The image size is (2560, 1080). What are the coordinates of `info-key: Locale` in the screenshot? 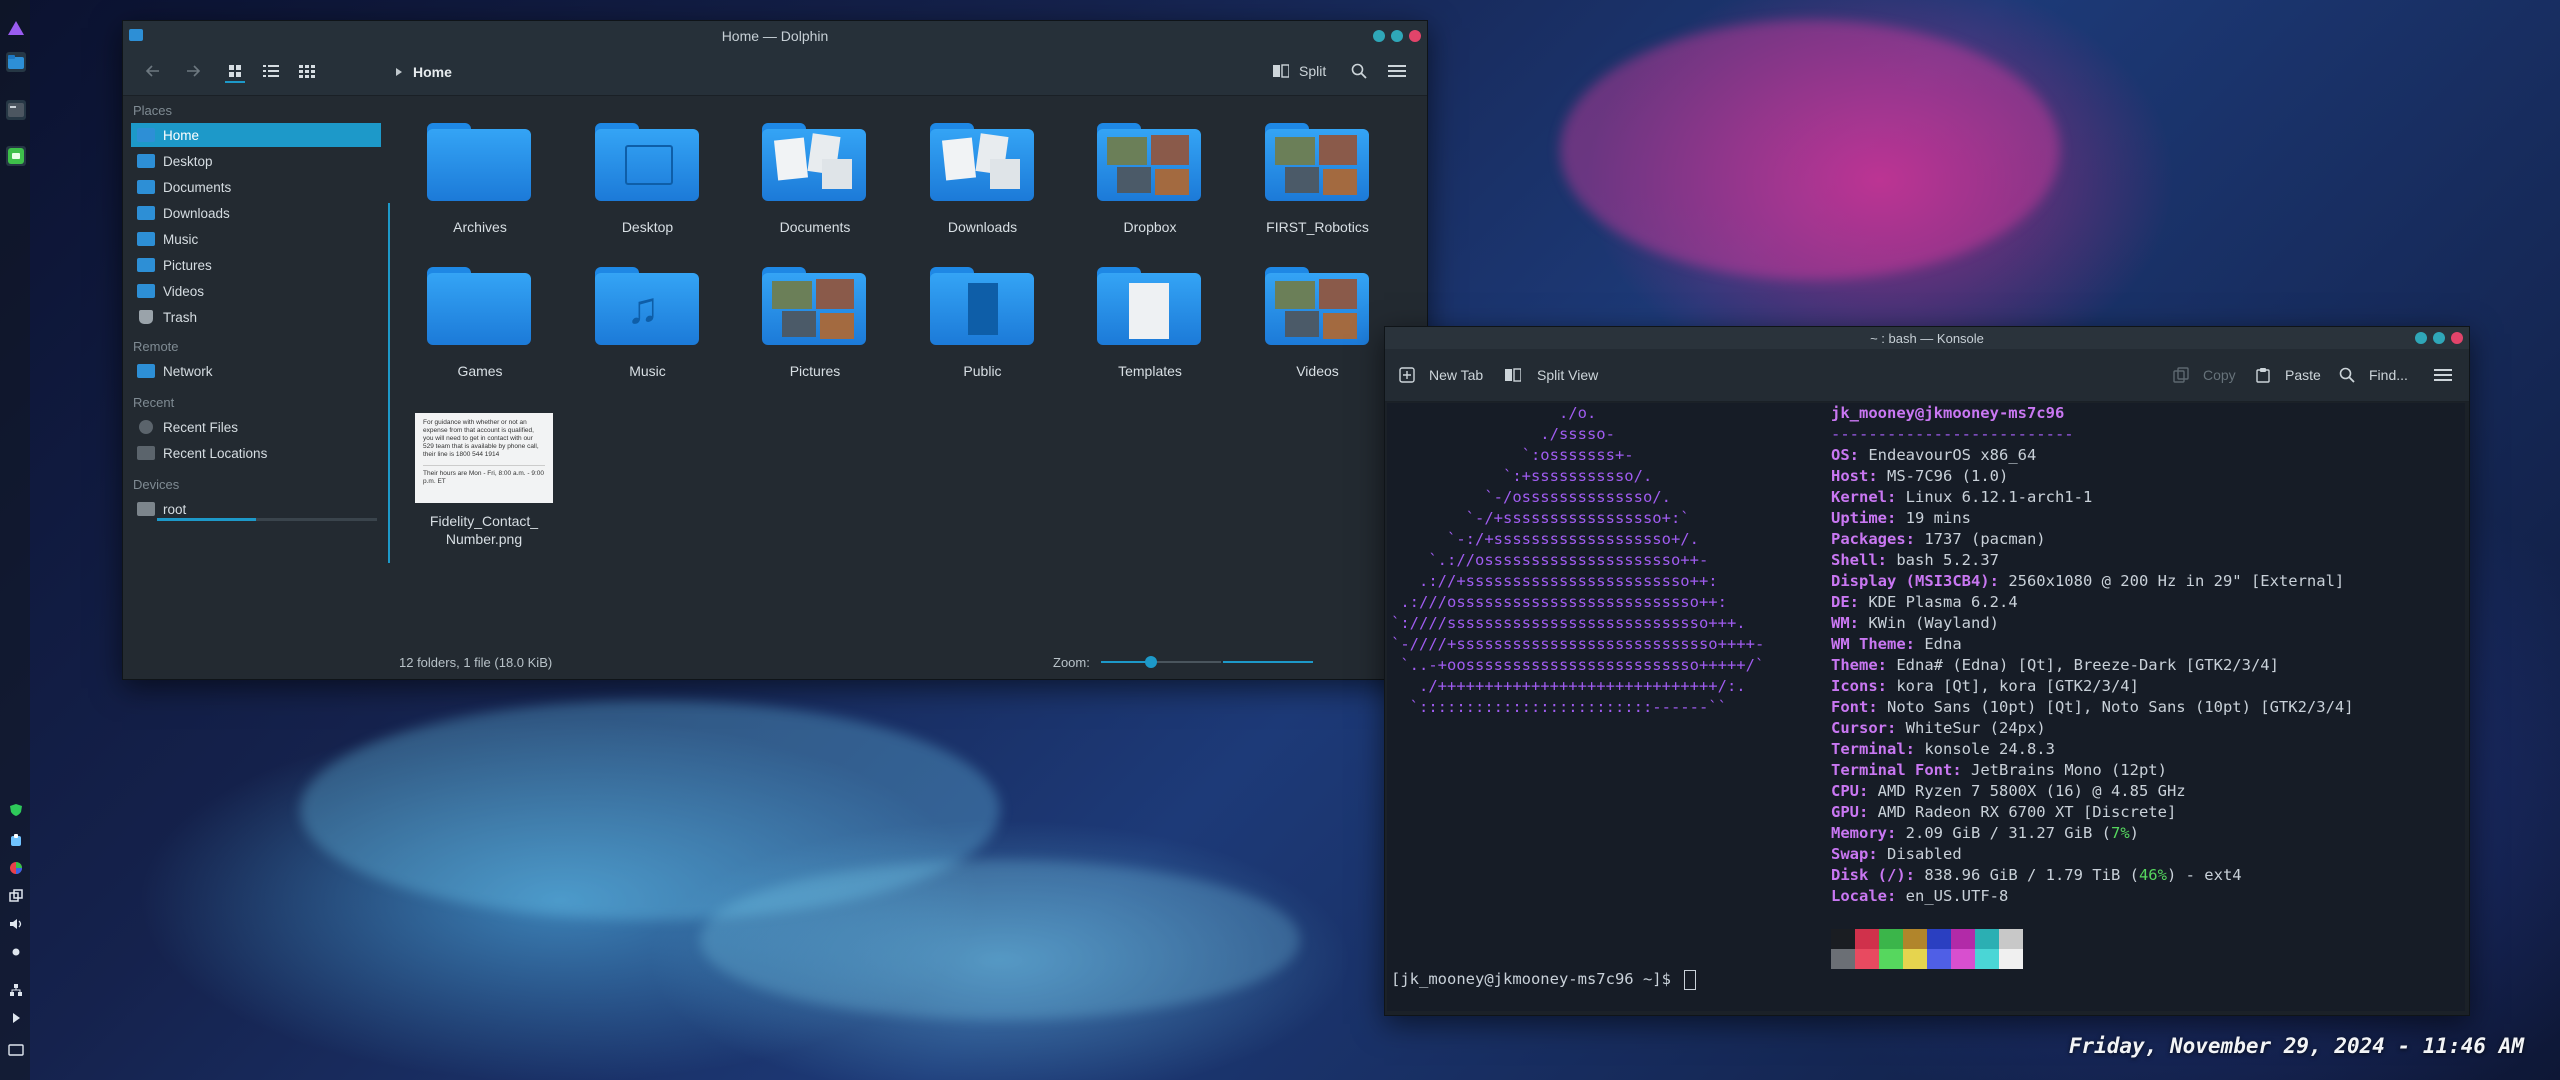 It's located at (1859, 896).